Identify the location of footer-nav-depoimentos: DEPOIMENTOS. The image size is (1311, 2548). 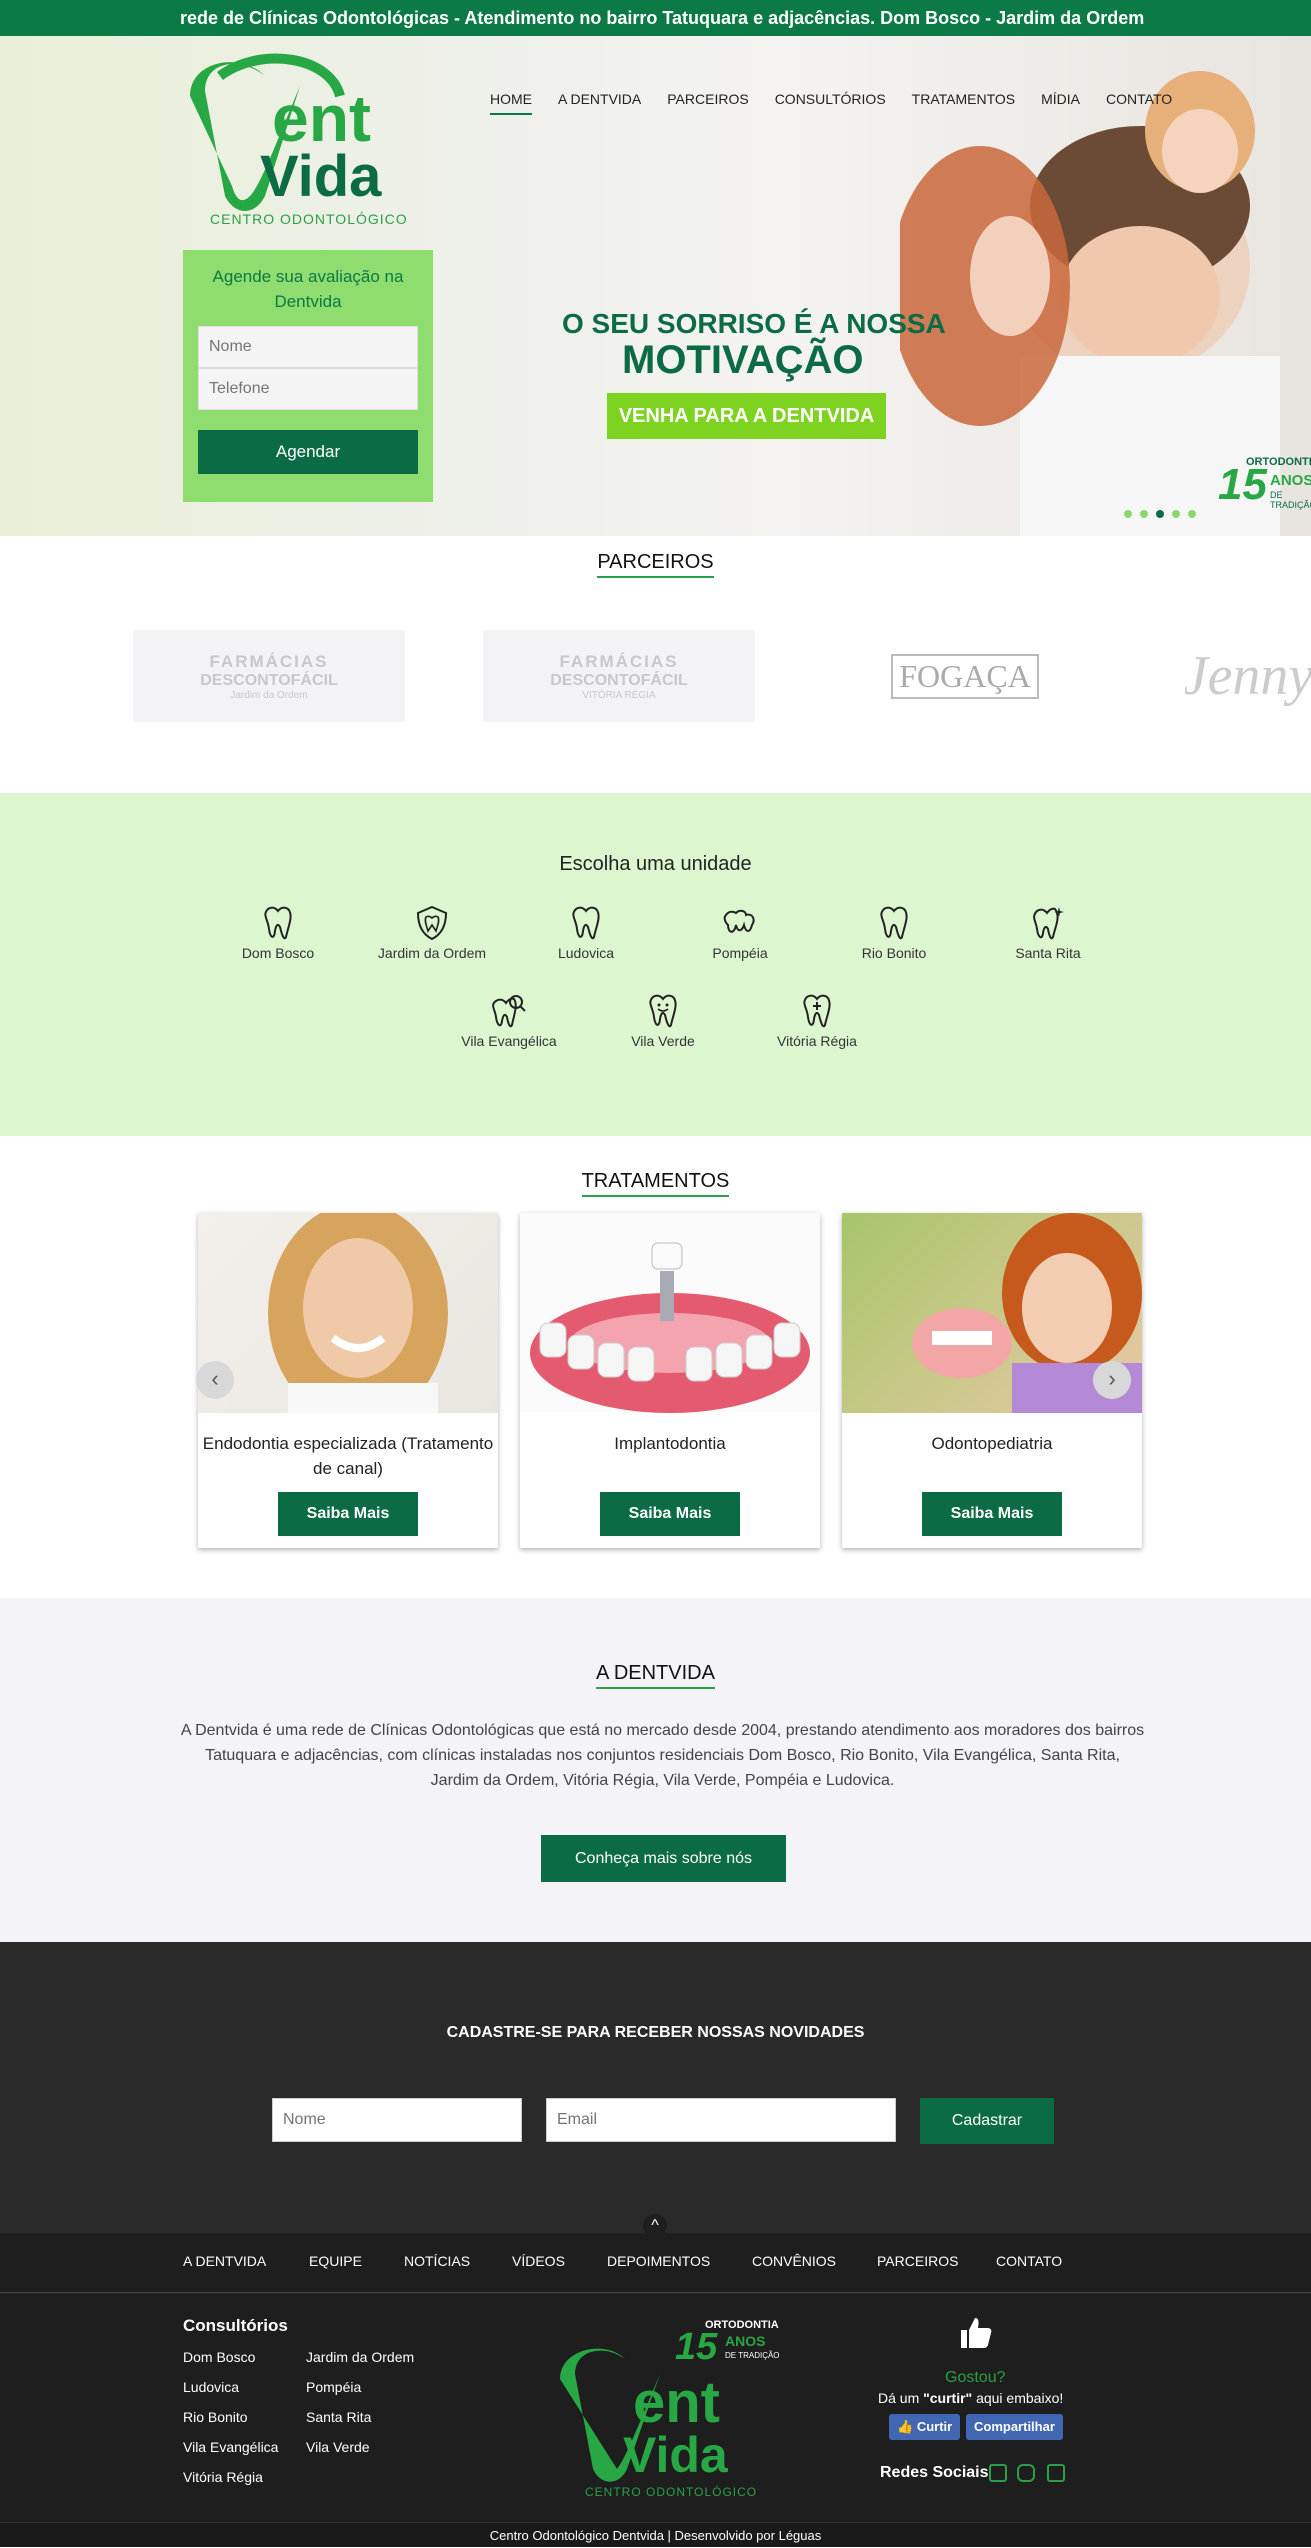
(658, 2261).